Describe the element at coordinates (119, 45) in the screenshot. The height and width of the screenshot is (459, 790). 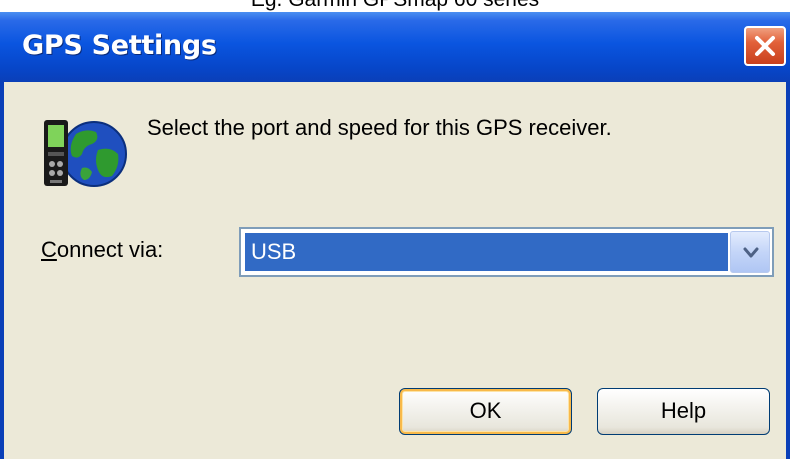
I see `window-title: GPS Settings` at that location.